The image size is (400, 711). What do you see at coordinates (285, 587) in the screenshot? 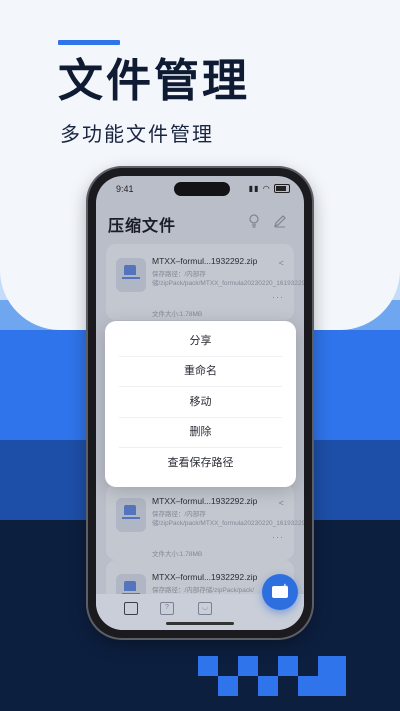
I see `plus-icon: +` at bounding box center [285, 587].